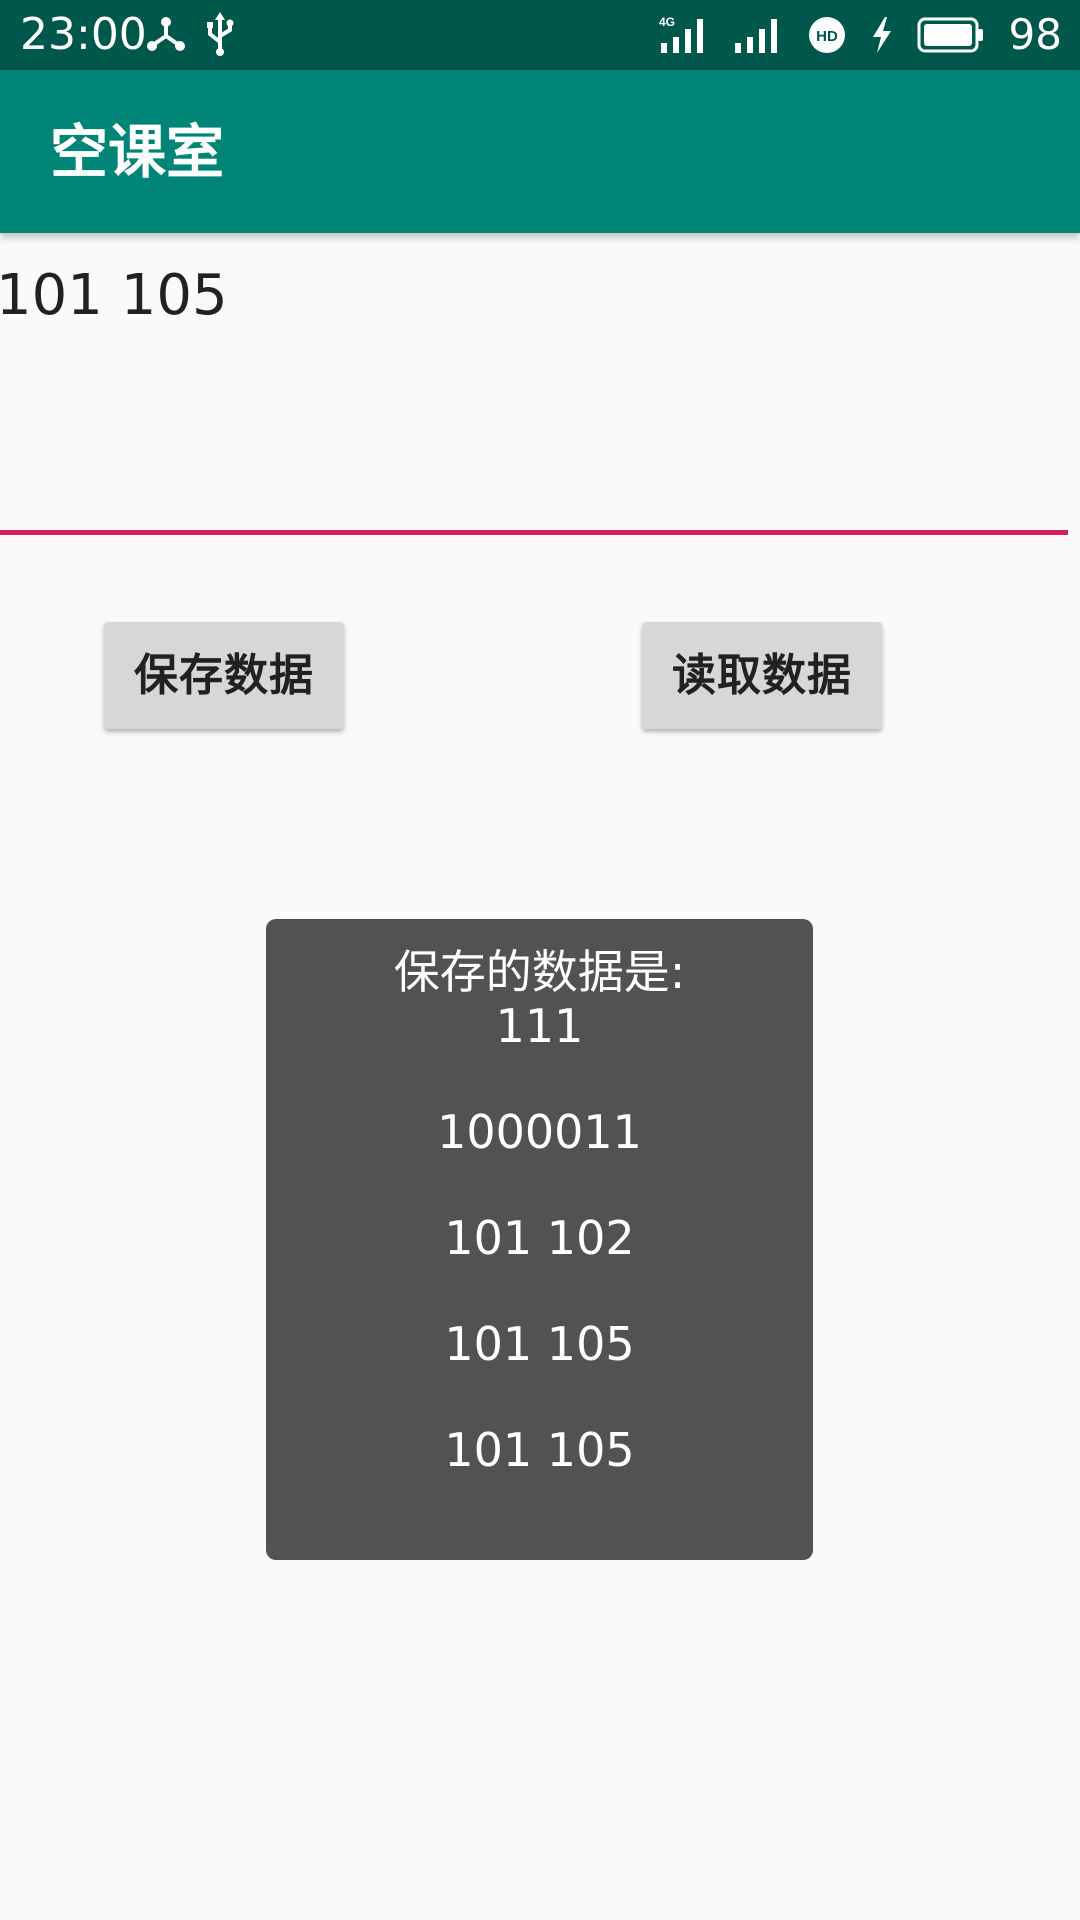  Describe the element at coordinates (534, 532) in the screenshot. I see `input-underline` at that location.